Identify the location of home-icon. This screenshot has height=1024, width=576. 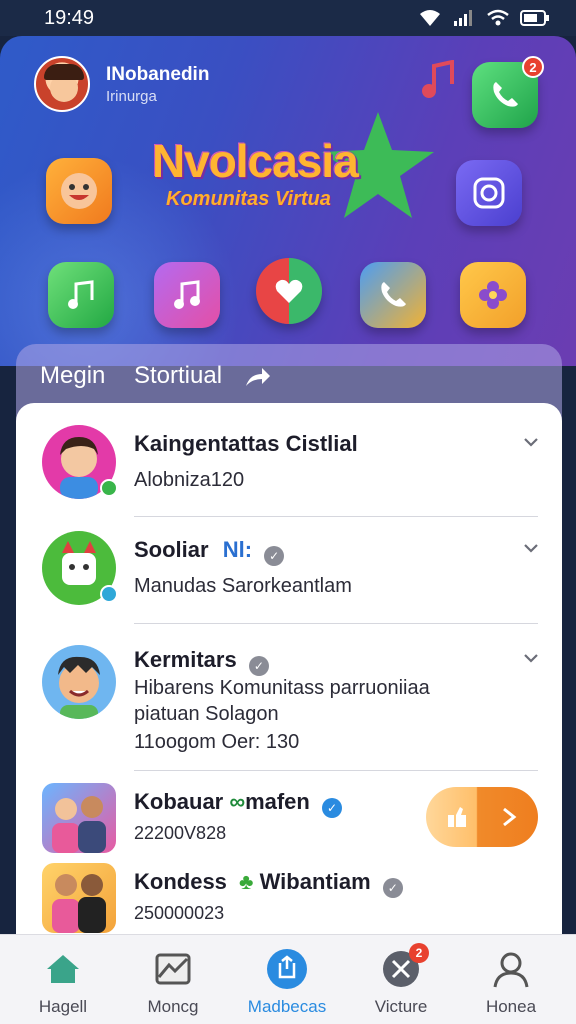
(63, 969).